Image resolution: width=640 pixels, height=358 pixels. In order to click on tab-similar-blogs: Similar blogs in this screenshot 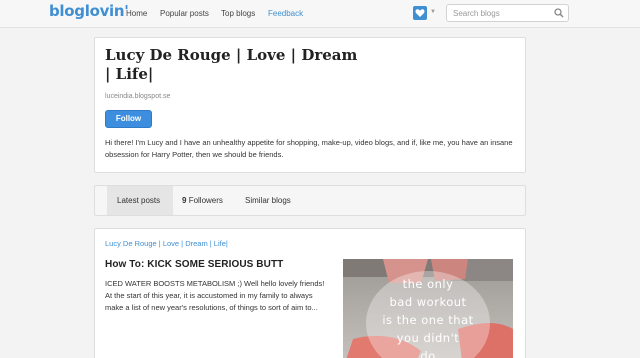, I will do `click(268, 200)`.